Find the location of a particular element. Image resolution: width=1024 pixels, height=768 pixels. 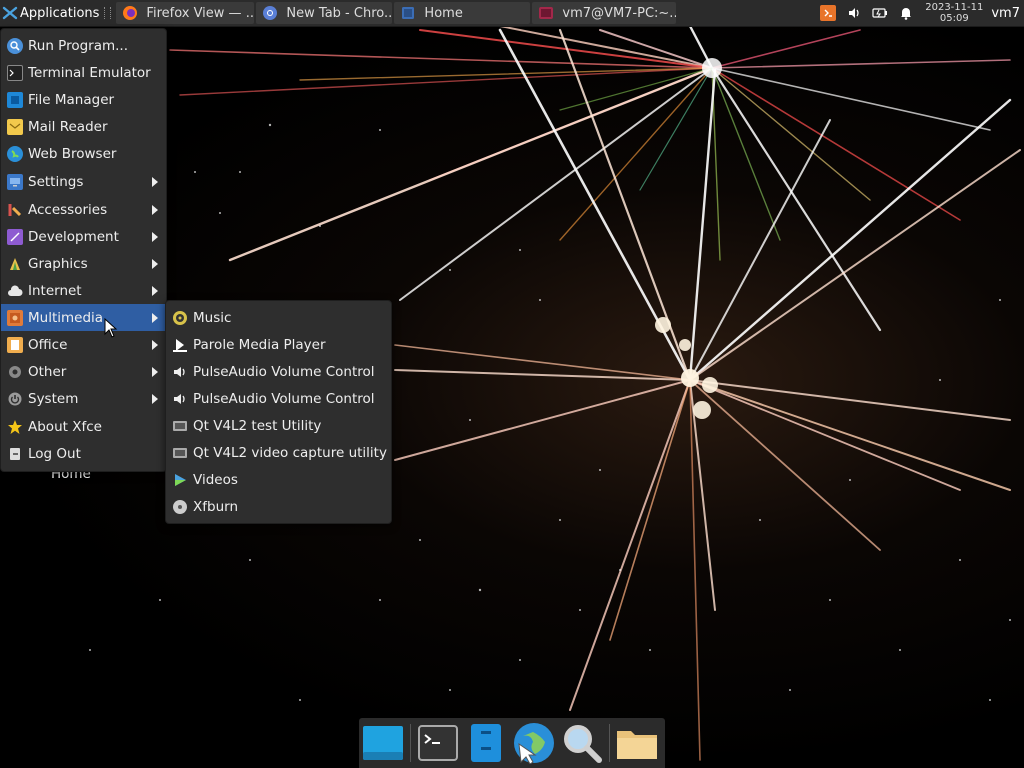

dock-search is located at coordinates (582, 743).